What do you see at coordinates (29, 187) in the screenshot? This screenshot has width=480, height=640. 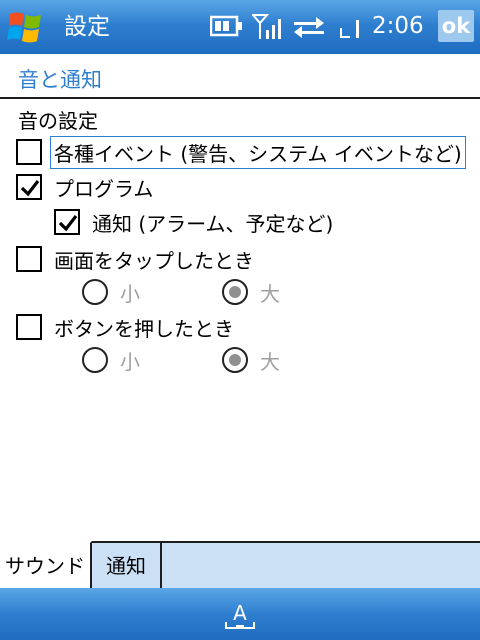 I see `programs-checkbox` at bounding box center [29, 187].